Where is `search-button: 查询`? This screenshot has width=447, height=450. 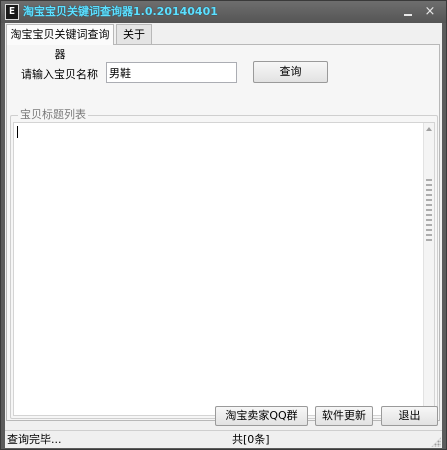 search-button: 查询 is located at coordinates (290, 72).